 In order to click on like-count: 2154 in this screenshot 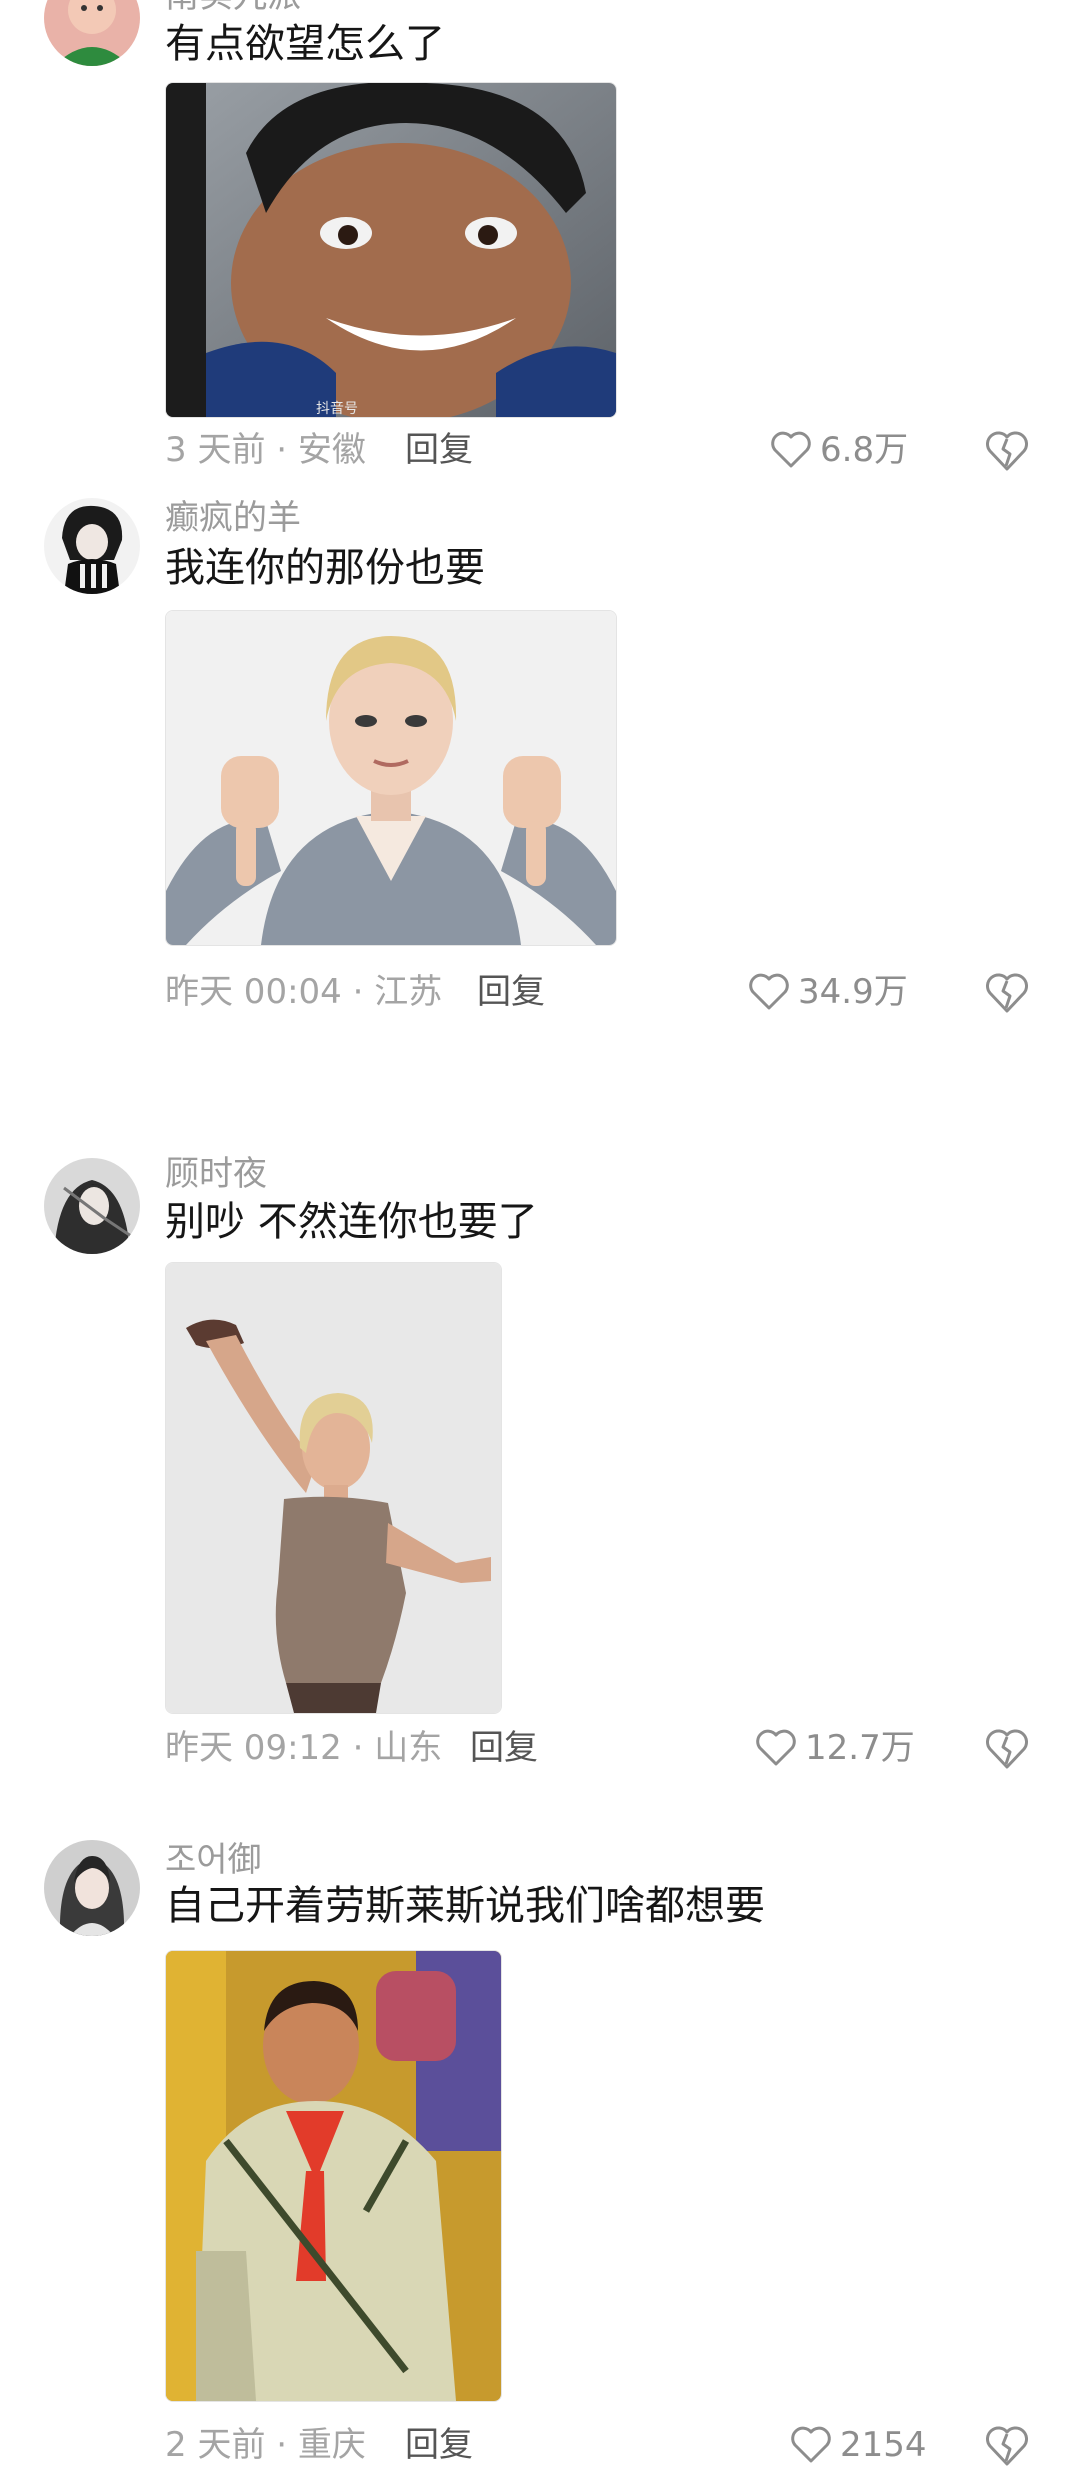, I will do `click(883, 2445)`.